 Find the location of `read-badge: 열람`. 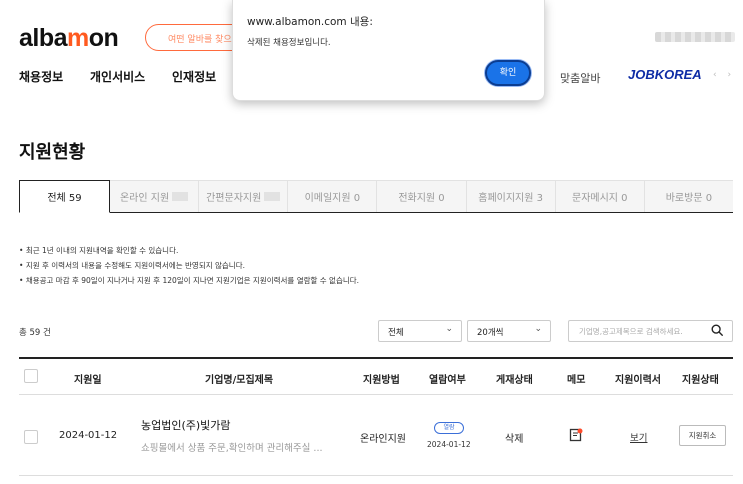

read-badge: 열람 is located at coordinates (449, 428).